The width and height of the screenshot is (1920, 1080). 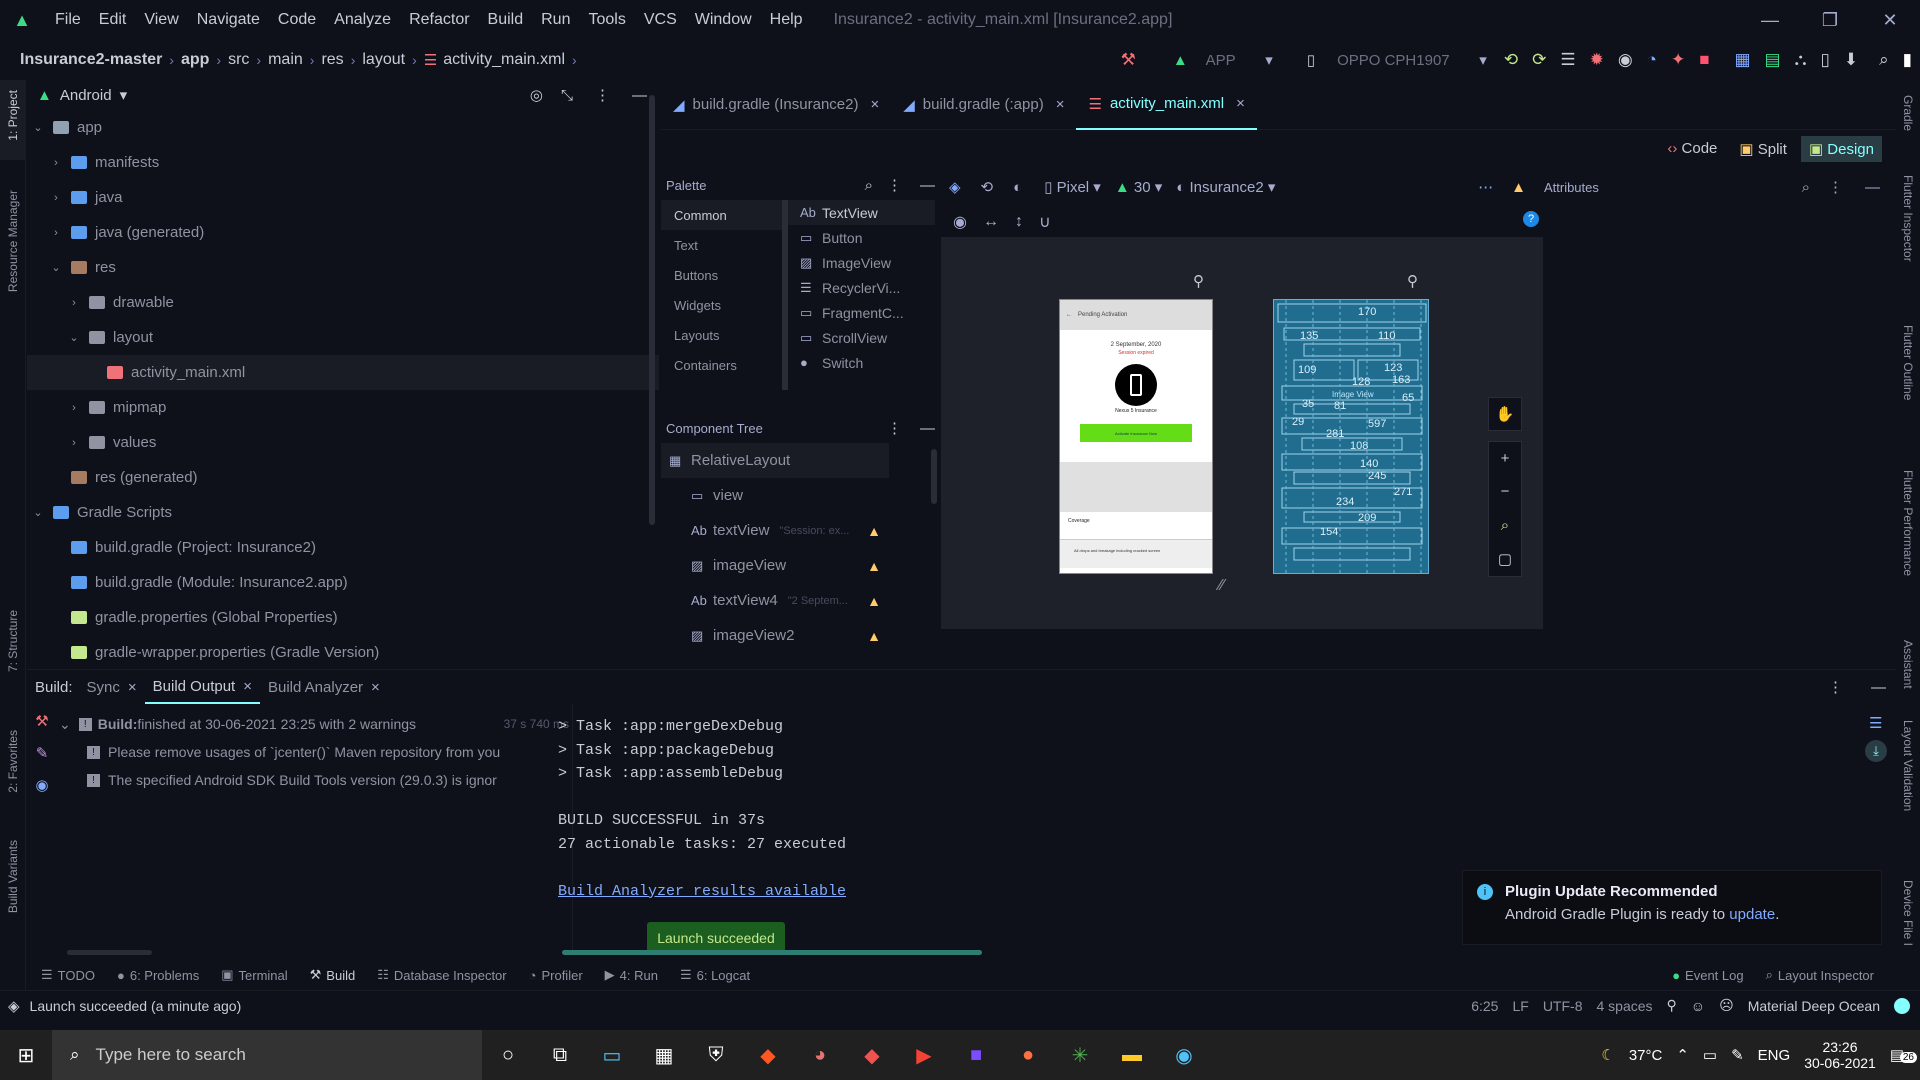 What do you see at coordinates (1851, 60) in the screenshot?
I see `sdk-manager-icon: ⬇` at bounding box center [1851, 60].